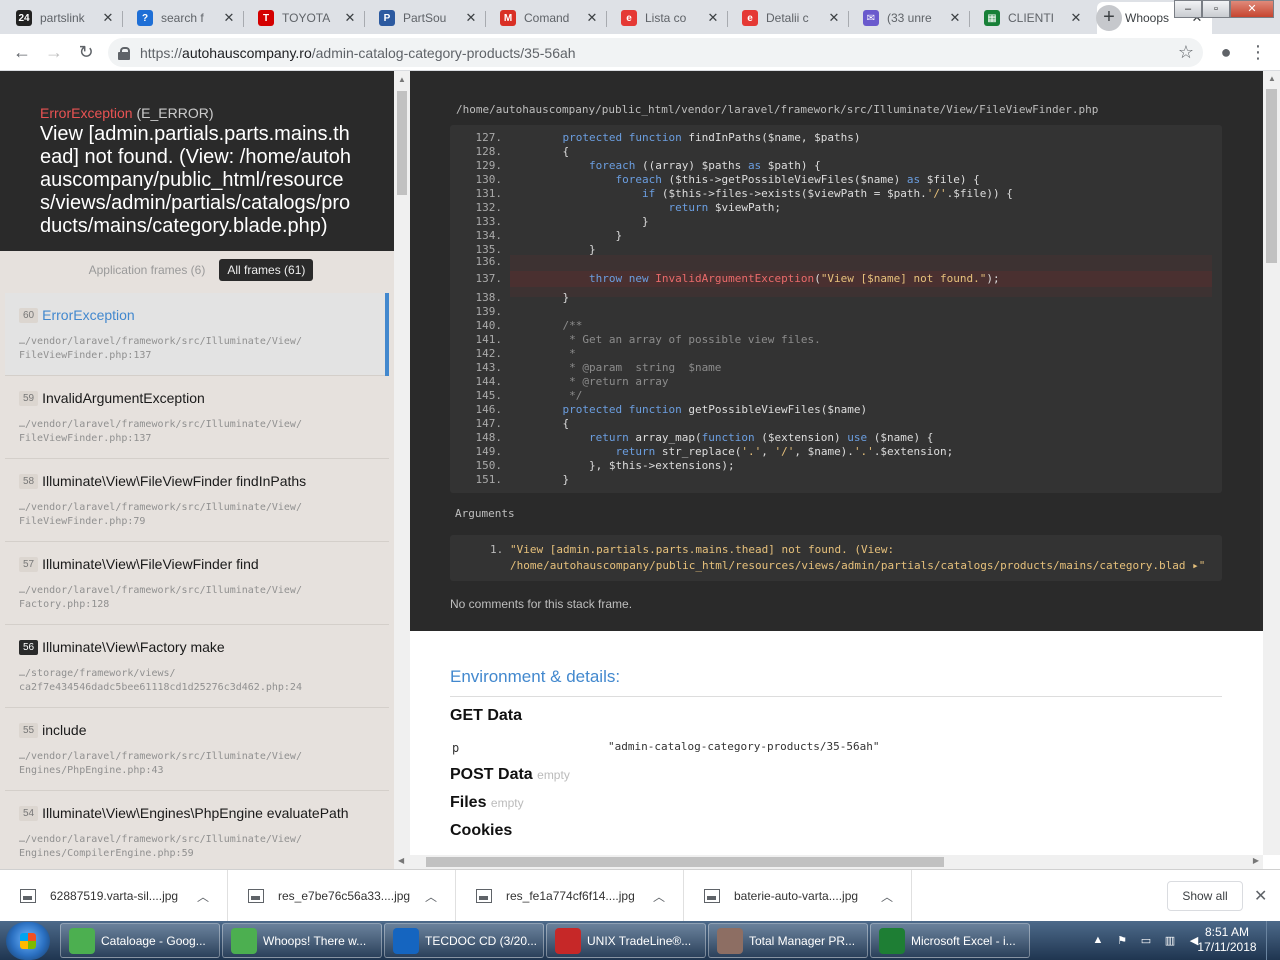 The height and width of the screenshot is (960, 1280). I want to click on minimize-button: –, so click(1188, 9).